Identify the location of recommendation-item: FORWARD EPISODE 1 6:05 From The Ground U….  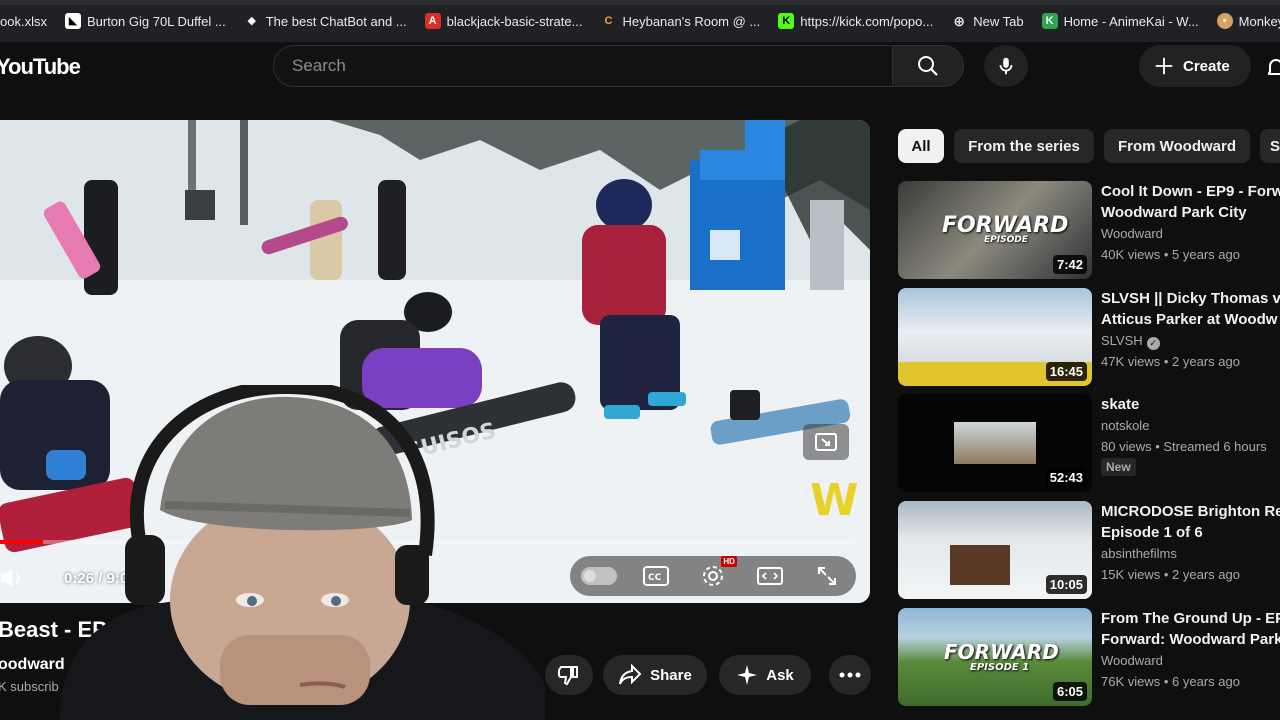
(1089, 657).